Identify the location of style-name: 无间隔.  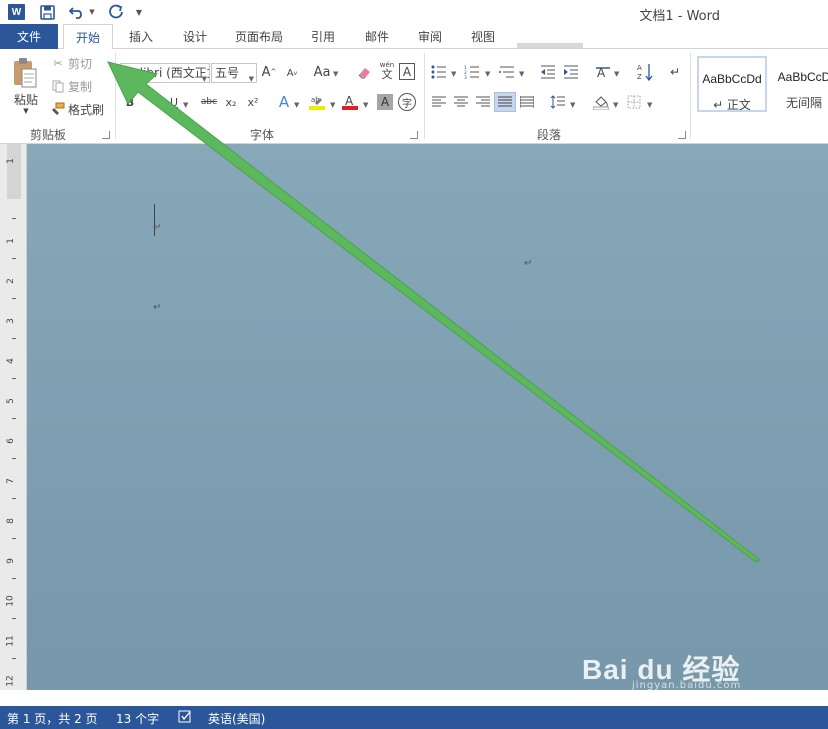
(803, 103).